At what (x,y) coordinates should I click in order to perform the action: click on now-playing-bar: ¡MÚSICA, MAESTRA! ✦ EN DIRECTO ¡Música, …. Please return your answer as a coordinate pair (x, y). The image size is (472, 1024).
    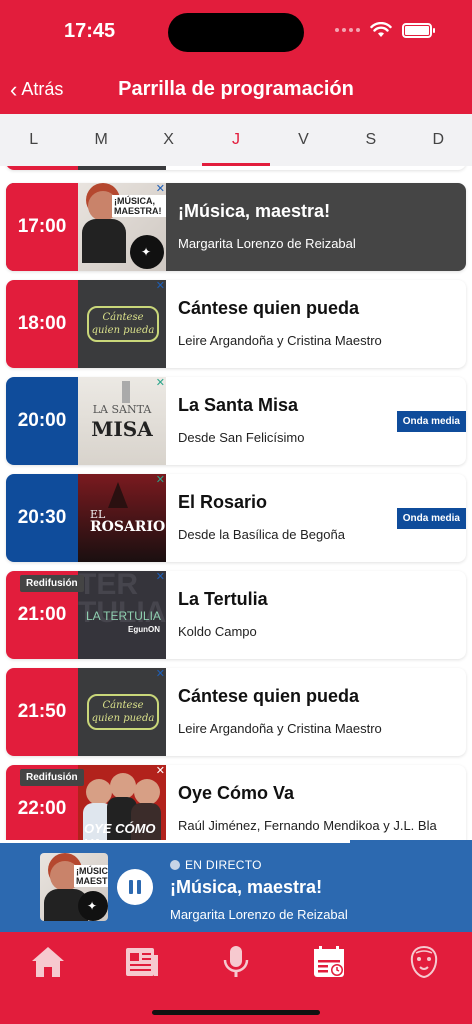
    Looking at the image, I should click on (236, 886).